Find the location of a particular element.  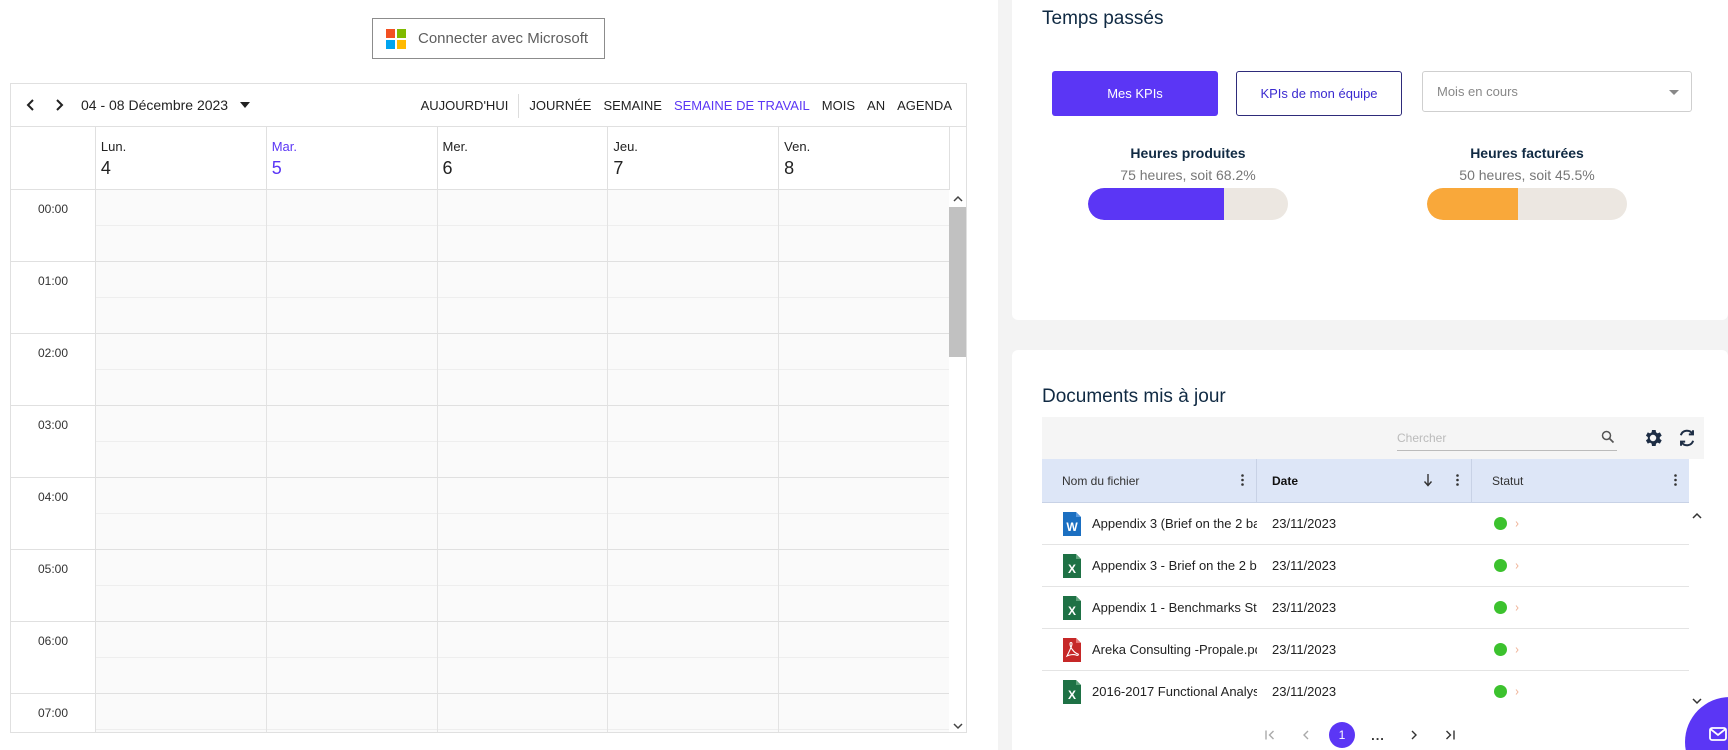

next-week-button is located at coordinates (59, 105).